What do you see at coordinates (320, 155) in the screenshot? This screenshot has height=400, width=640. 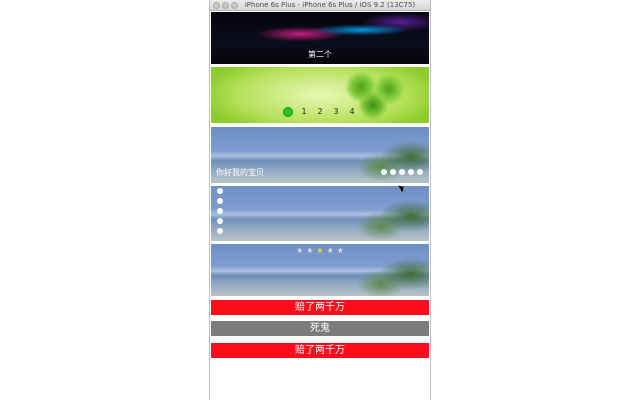 I see `banner-beach-captioned: 你好我的宝贝` at bounding box center [320, 155].